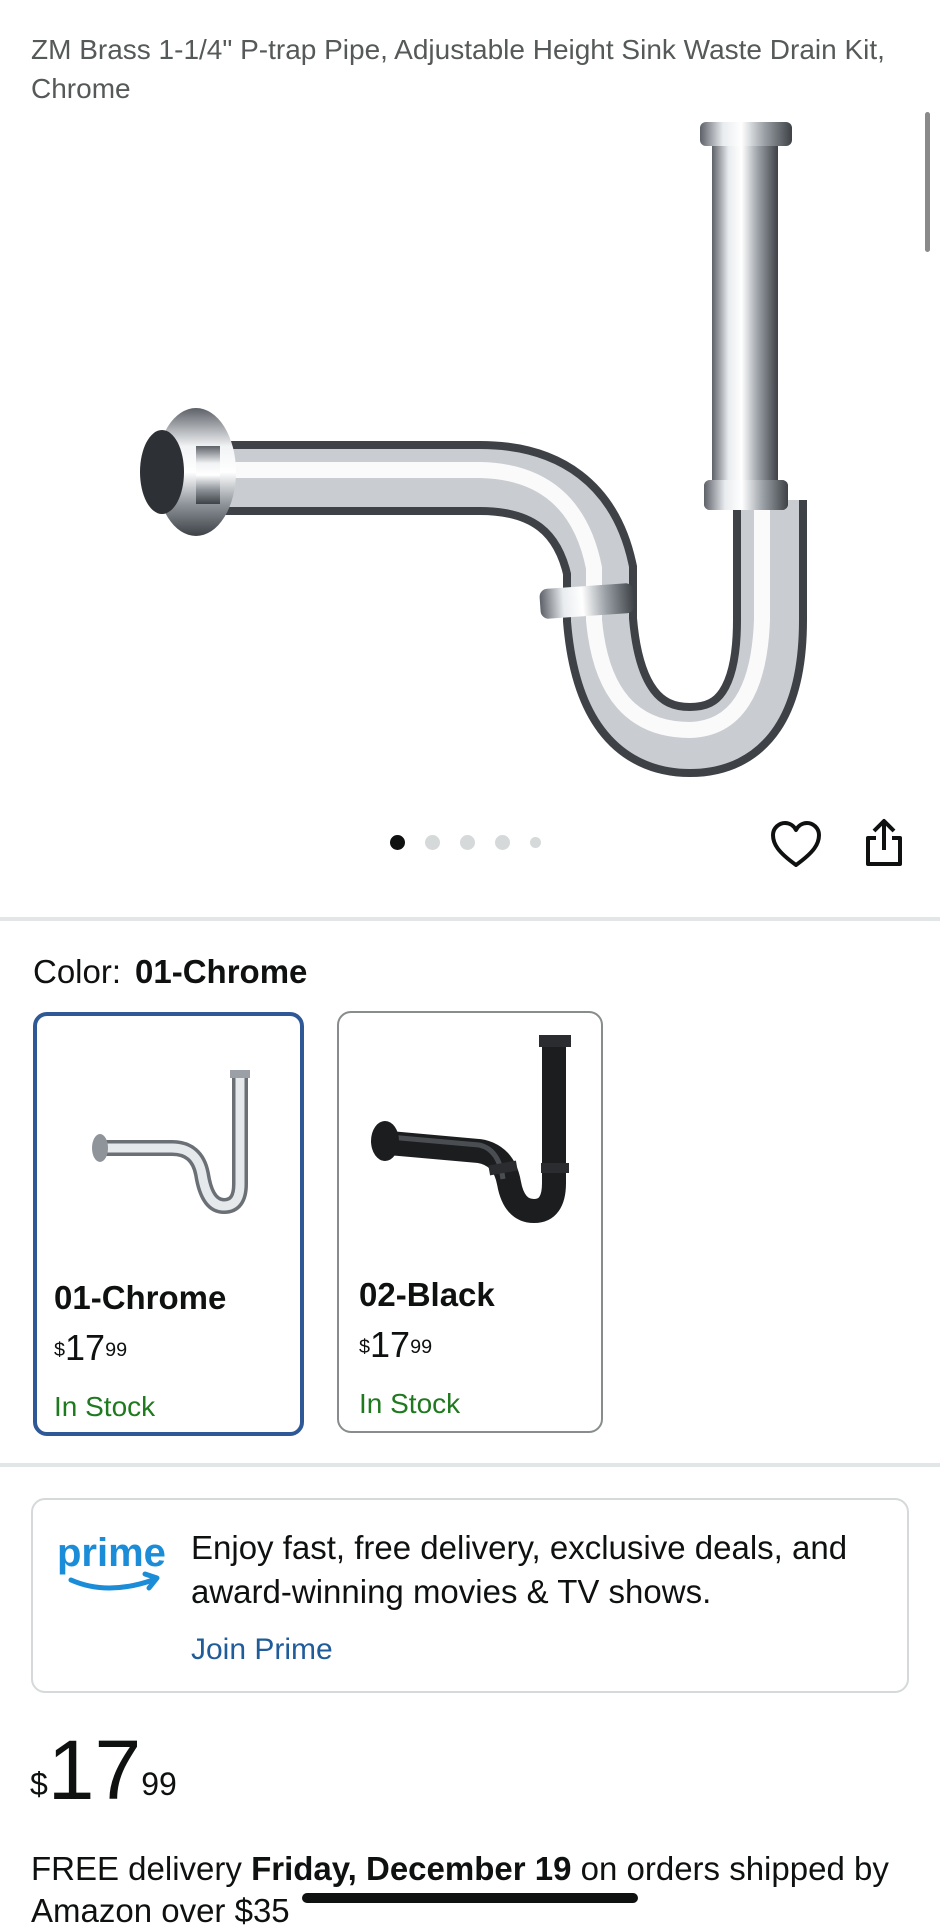 The height and width of the screenshot is (1932, 940). I want to click on join-prime-link: Join Prime, so click(262, 1650).